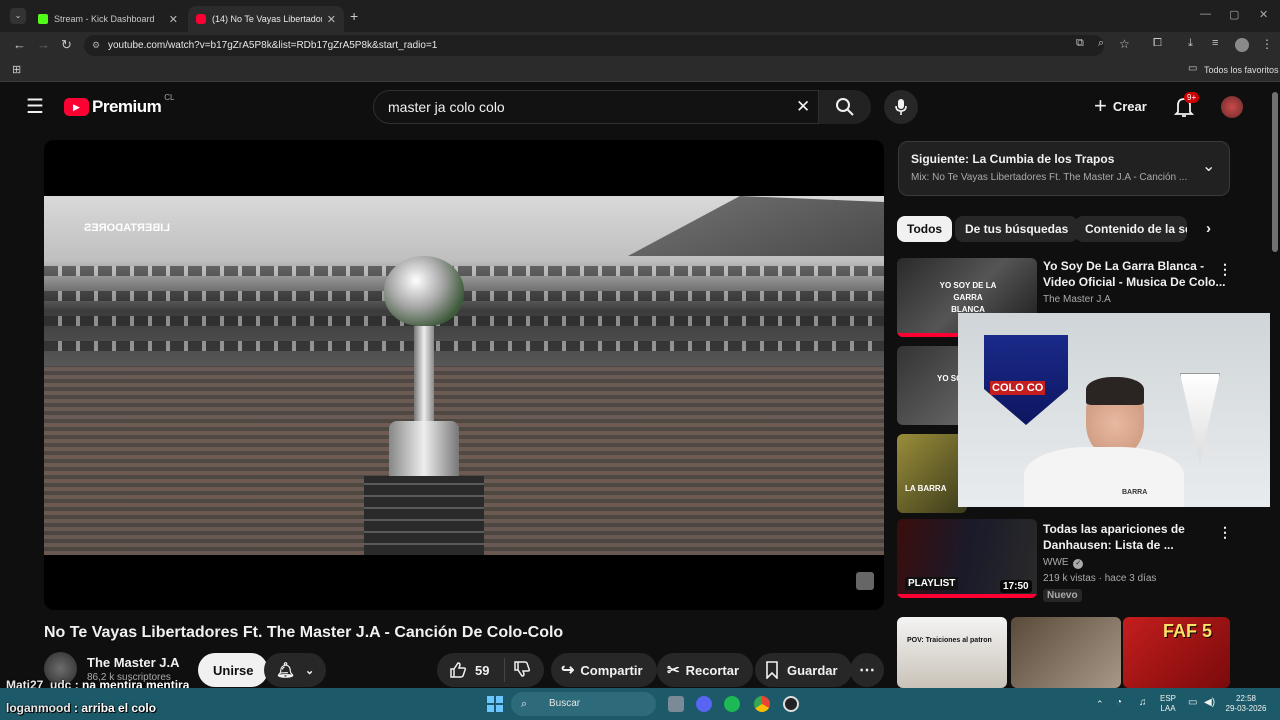 This screenshot has width=1280, height=720. I want to click on video-overlay-text: LIBERTADORES, so click(127, 228).